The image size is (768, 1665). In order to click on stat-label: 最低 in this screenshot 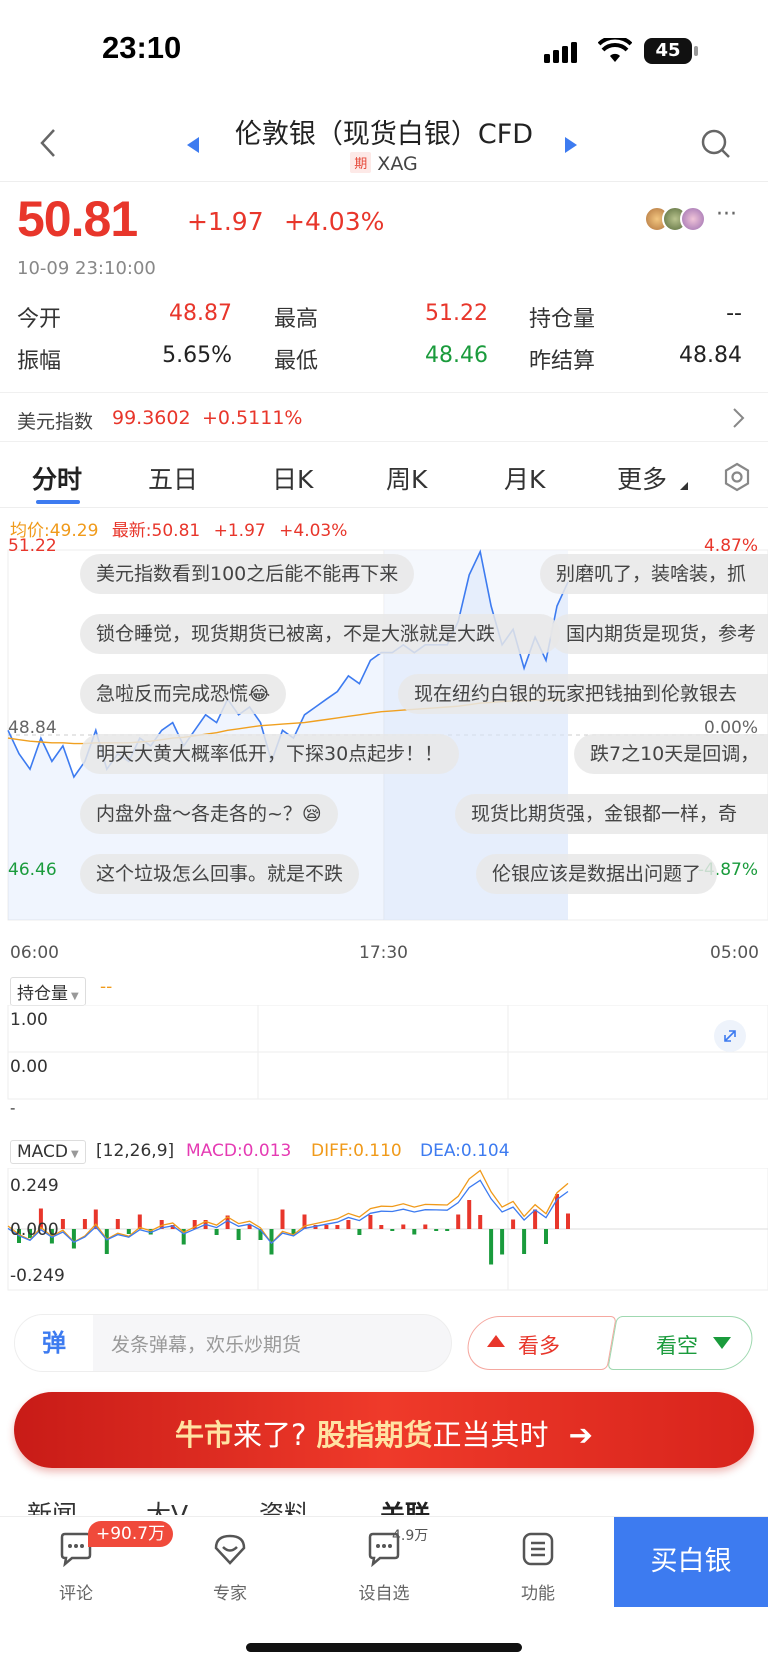, I will do `click(296, 361)`.